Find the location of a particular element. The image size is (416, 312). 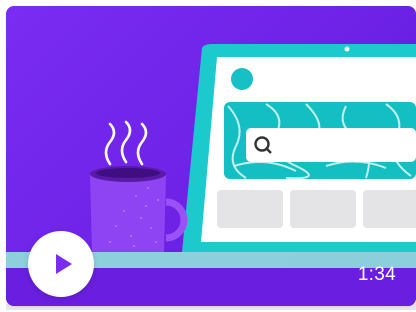

laptop-camera is located at coordinates (347, 49).